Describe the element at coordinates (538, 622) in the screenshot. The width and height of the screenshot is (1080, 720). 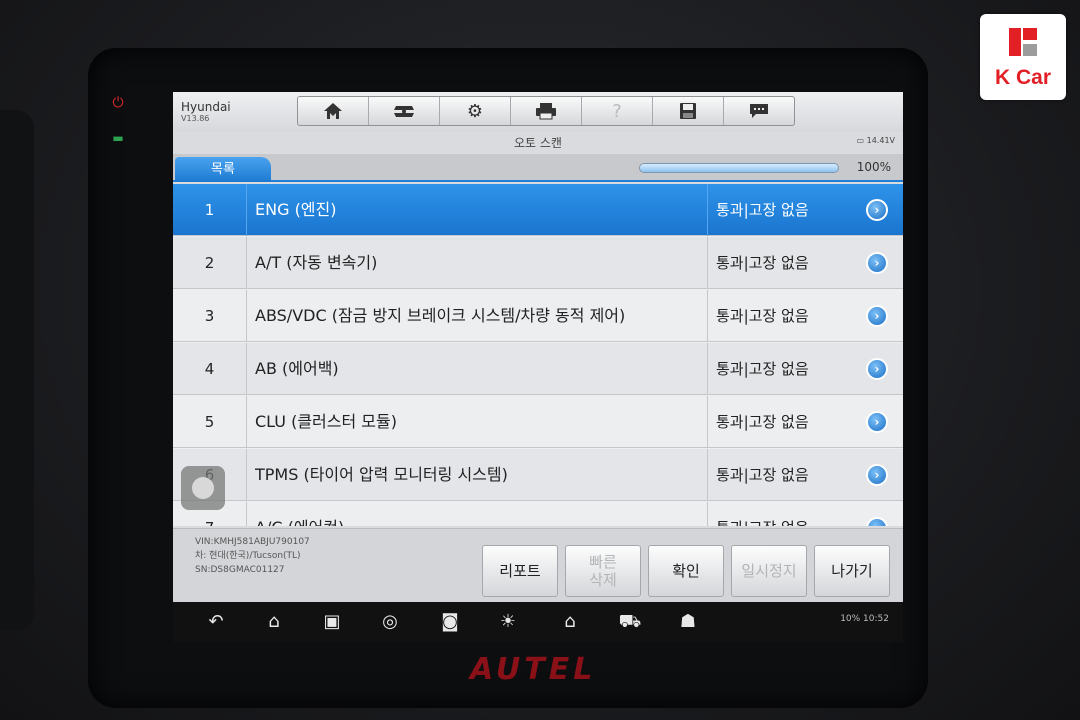
I see `android-nav-bar: ↶ ⌂ ▣ ◎ ◙ ☀ ⌂ ⛟ ☗ 10% 10:52` at that location.